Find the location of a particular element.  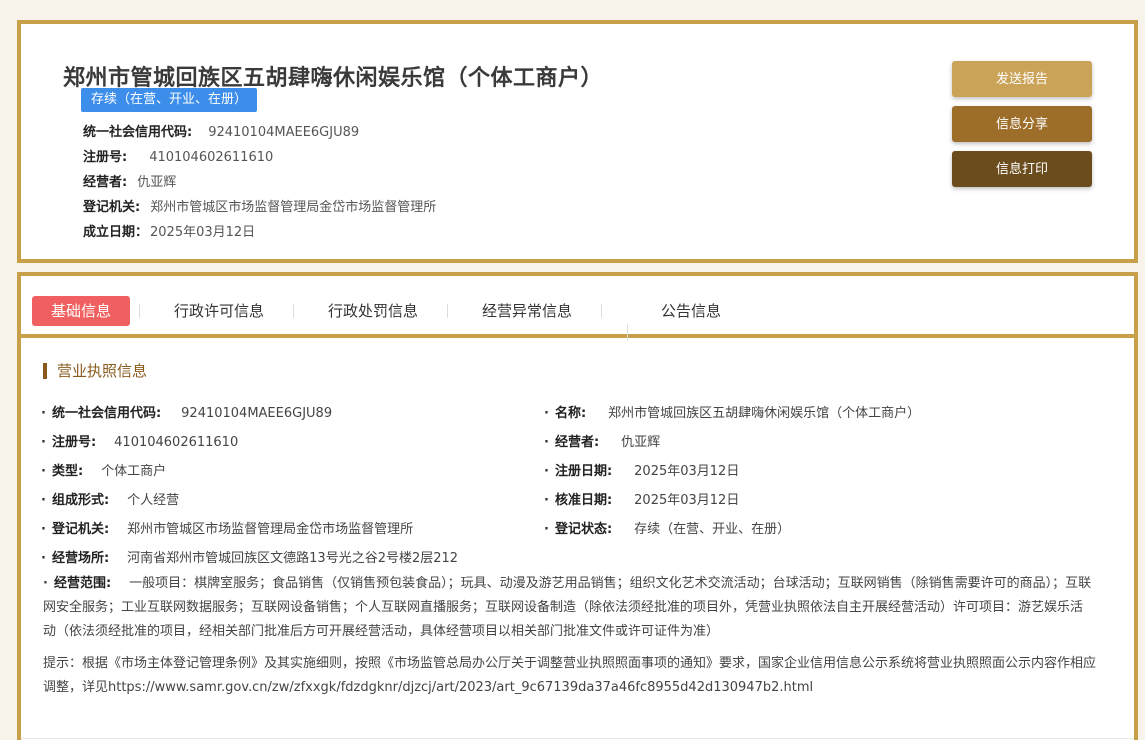

field-label: 注册日期: is located at coordinates (583, 471).